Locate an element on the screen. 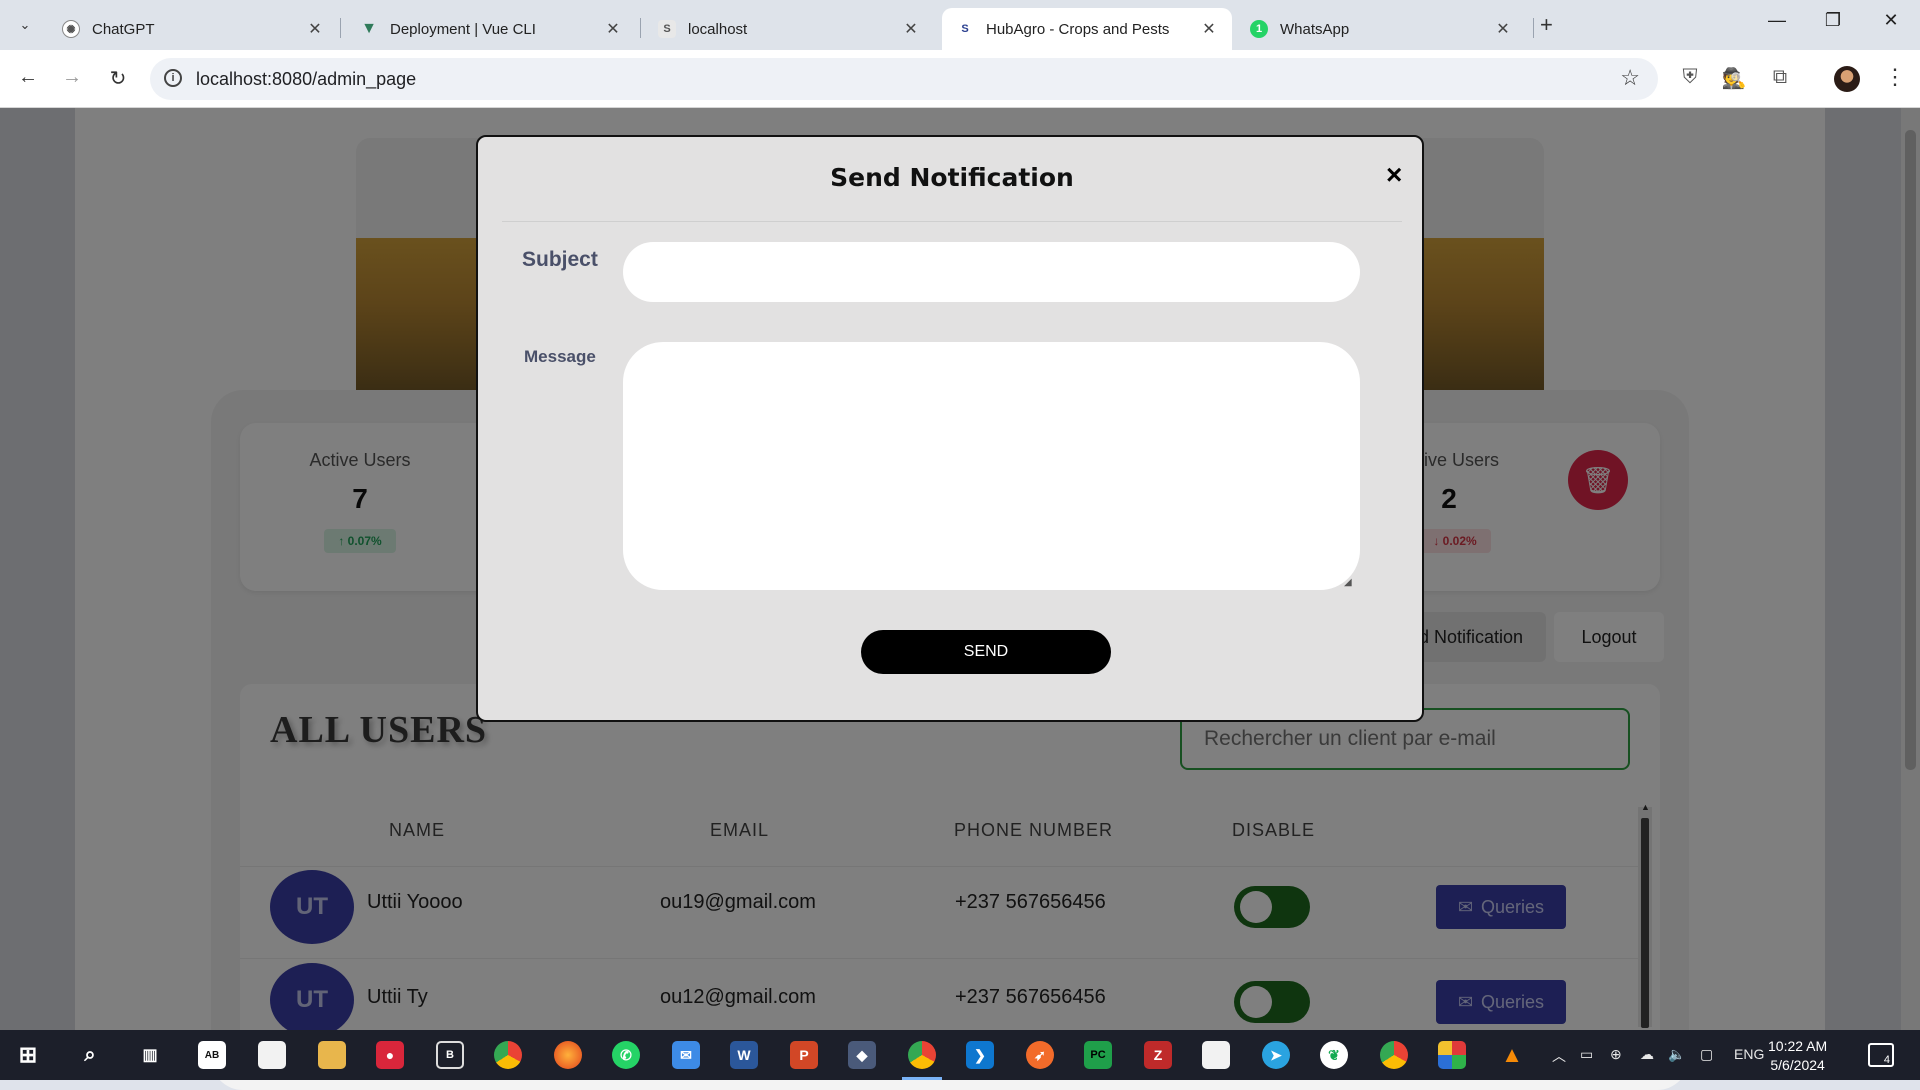  tab-title: HubAgro - Crops and Pests is located at coordinates (1078, 29).